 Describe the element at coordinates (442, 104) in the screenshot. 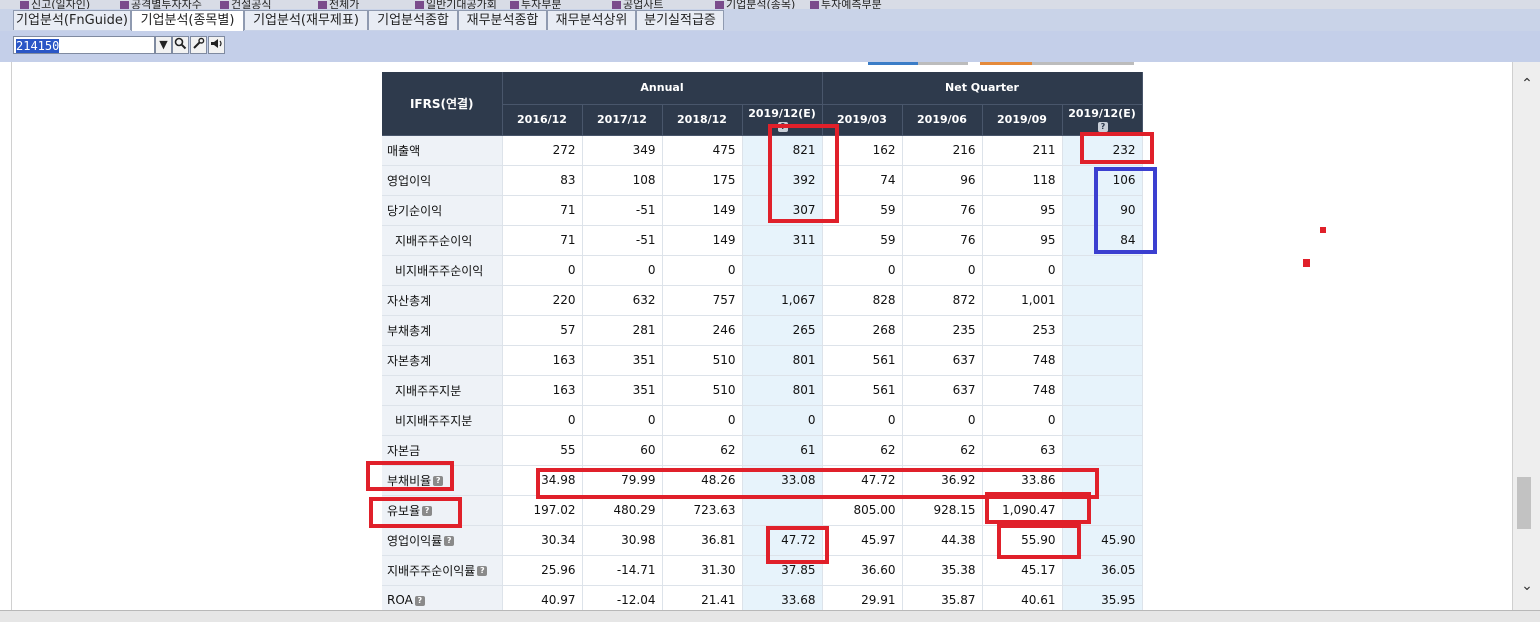

I see `corner-header: IFRS(연결)` at that location.